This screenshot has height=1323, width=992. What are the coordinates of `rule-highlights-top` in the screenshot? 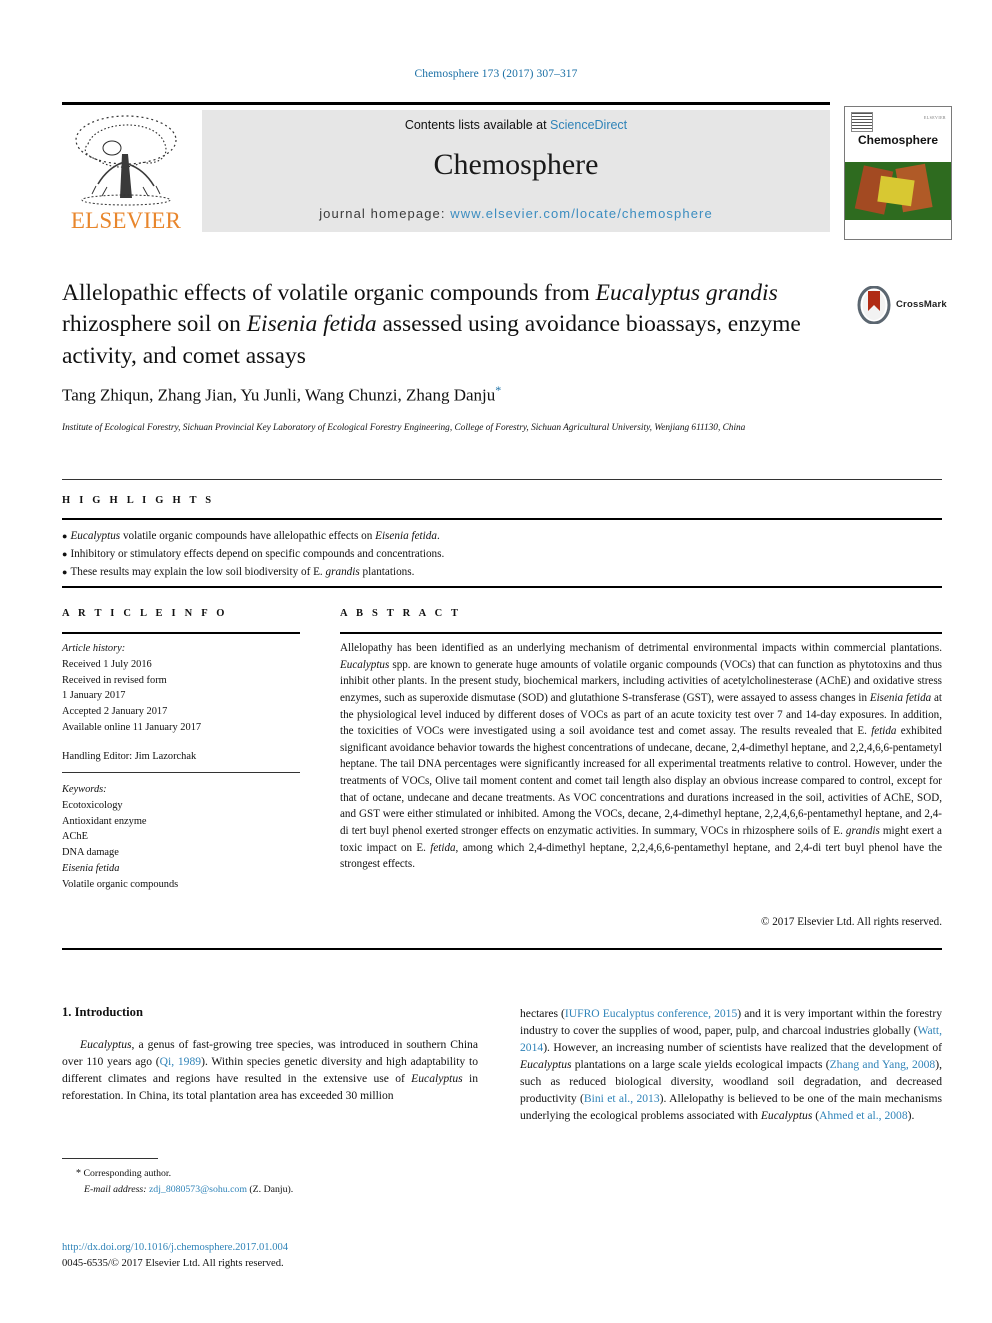 It's located at (502, 519).